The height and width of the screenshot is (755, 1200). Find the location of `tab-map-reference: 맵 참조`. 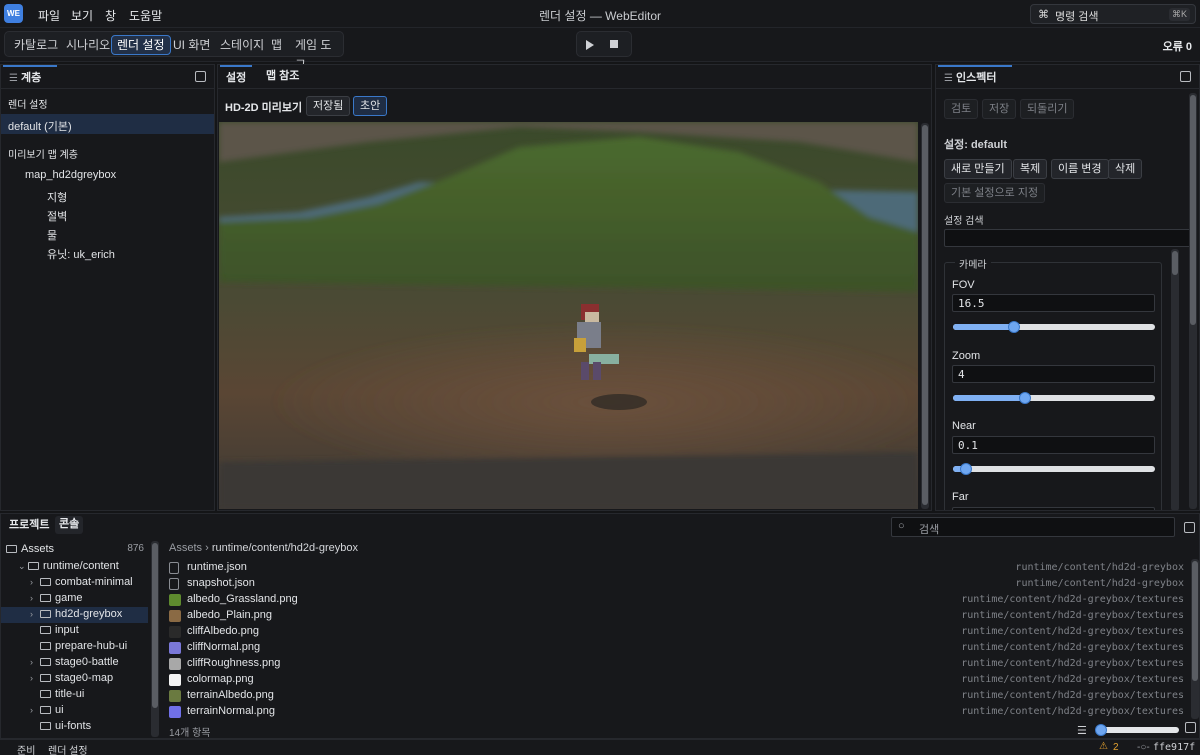

tab-map-reference: 맵 참조 is located at coordinates (282, 77).